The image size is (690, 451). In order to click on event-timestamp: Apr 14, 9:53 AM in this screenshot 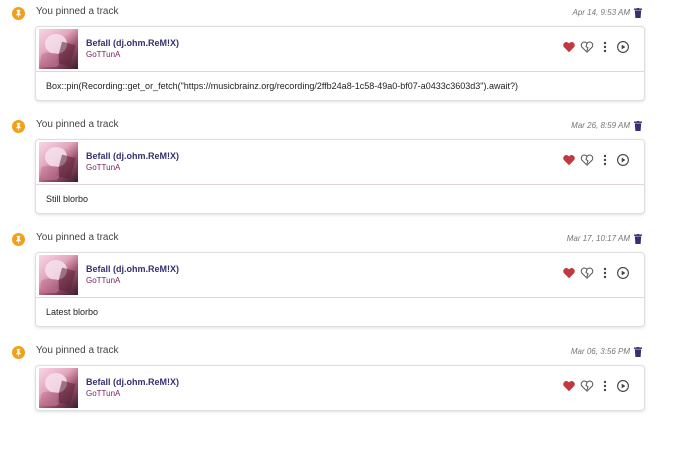, I will do `click(601, 12)`.